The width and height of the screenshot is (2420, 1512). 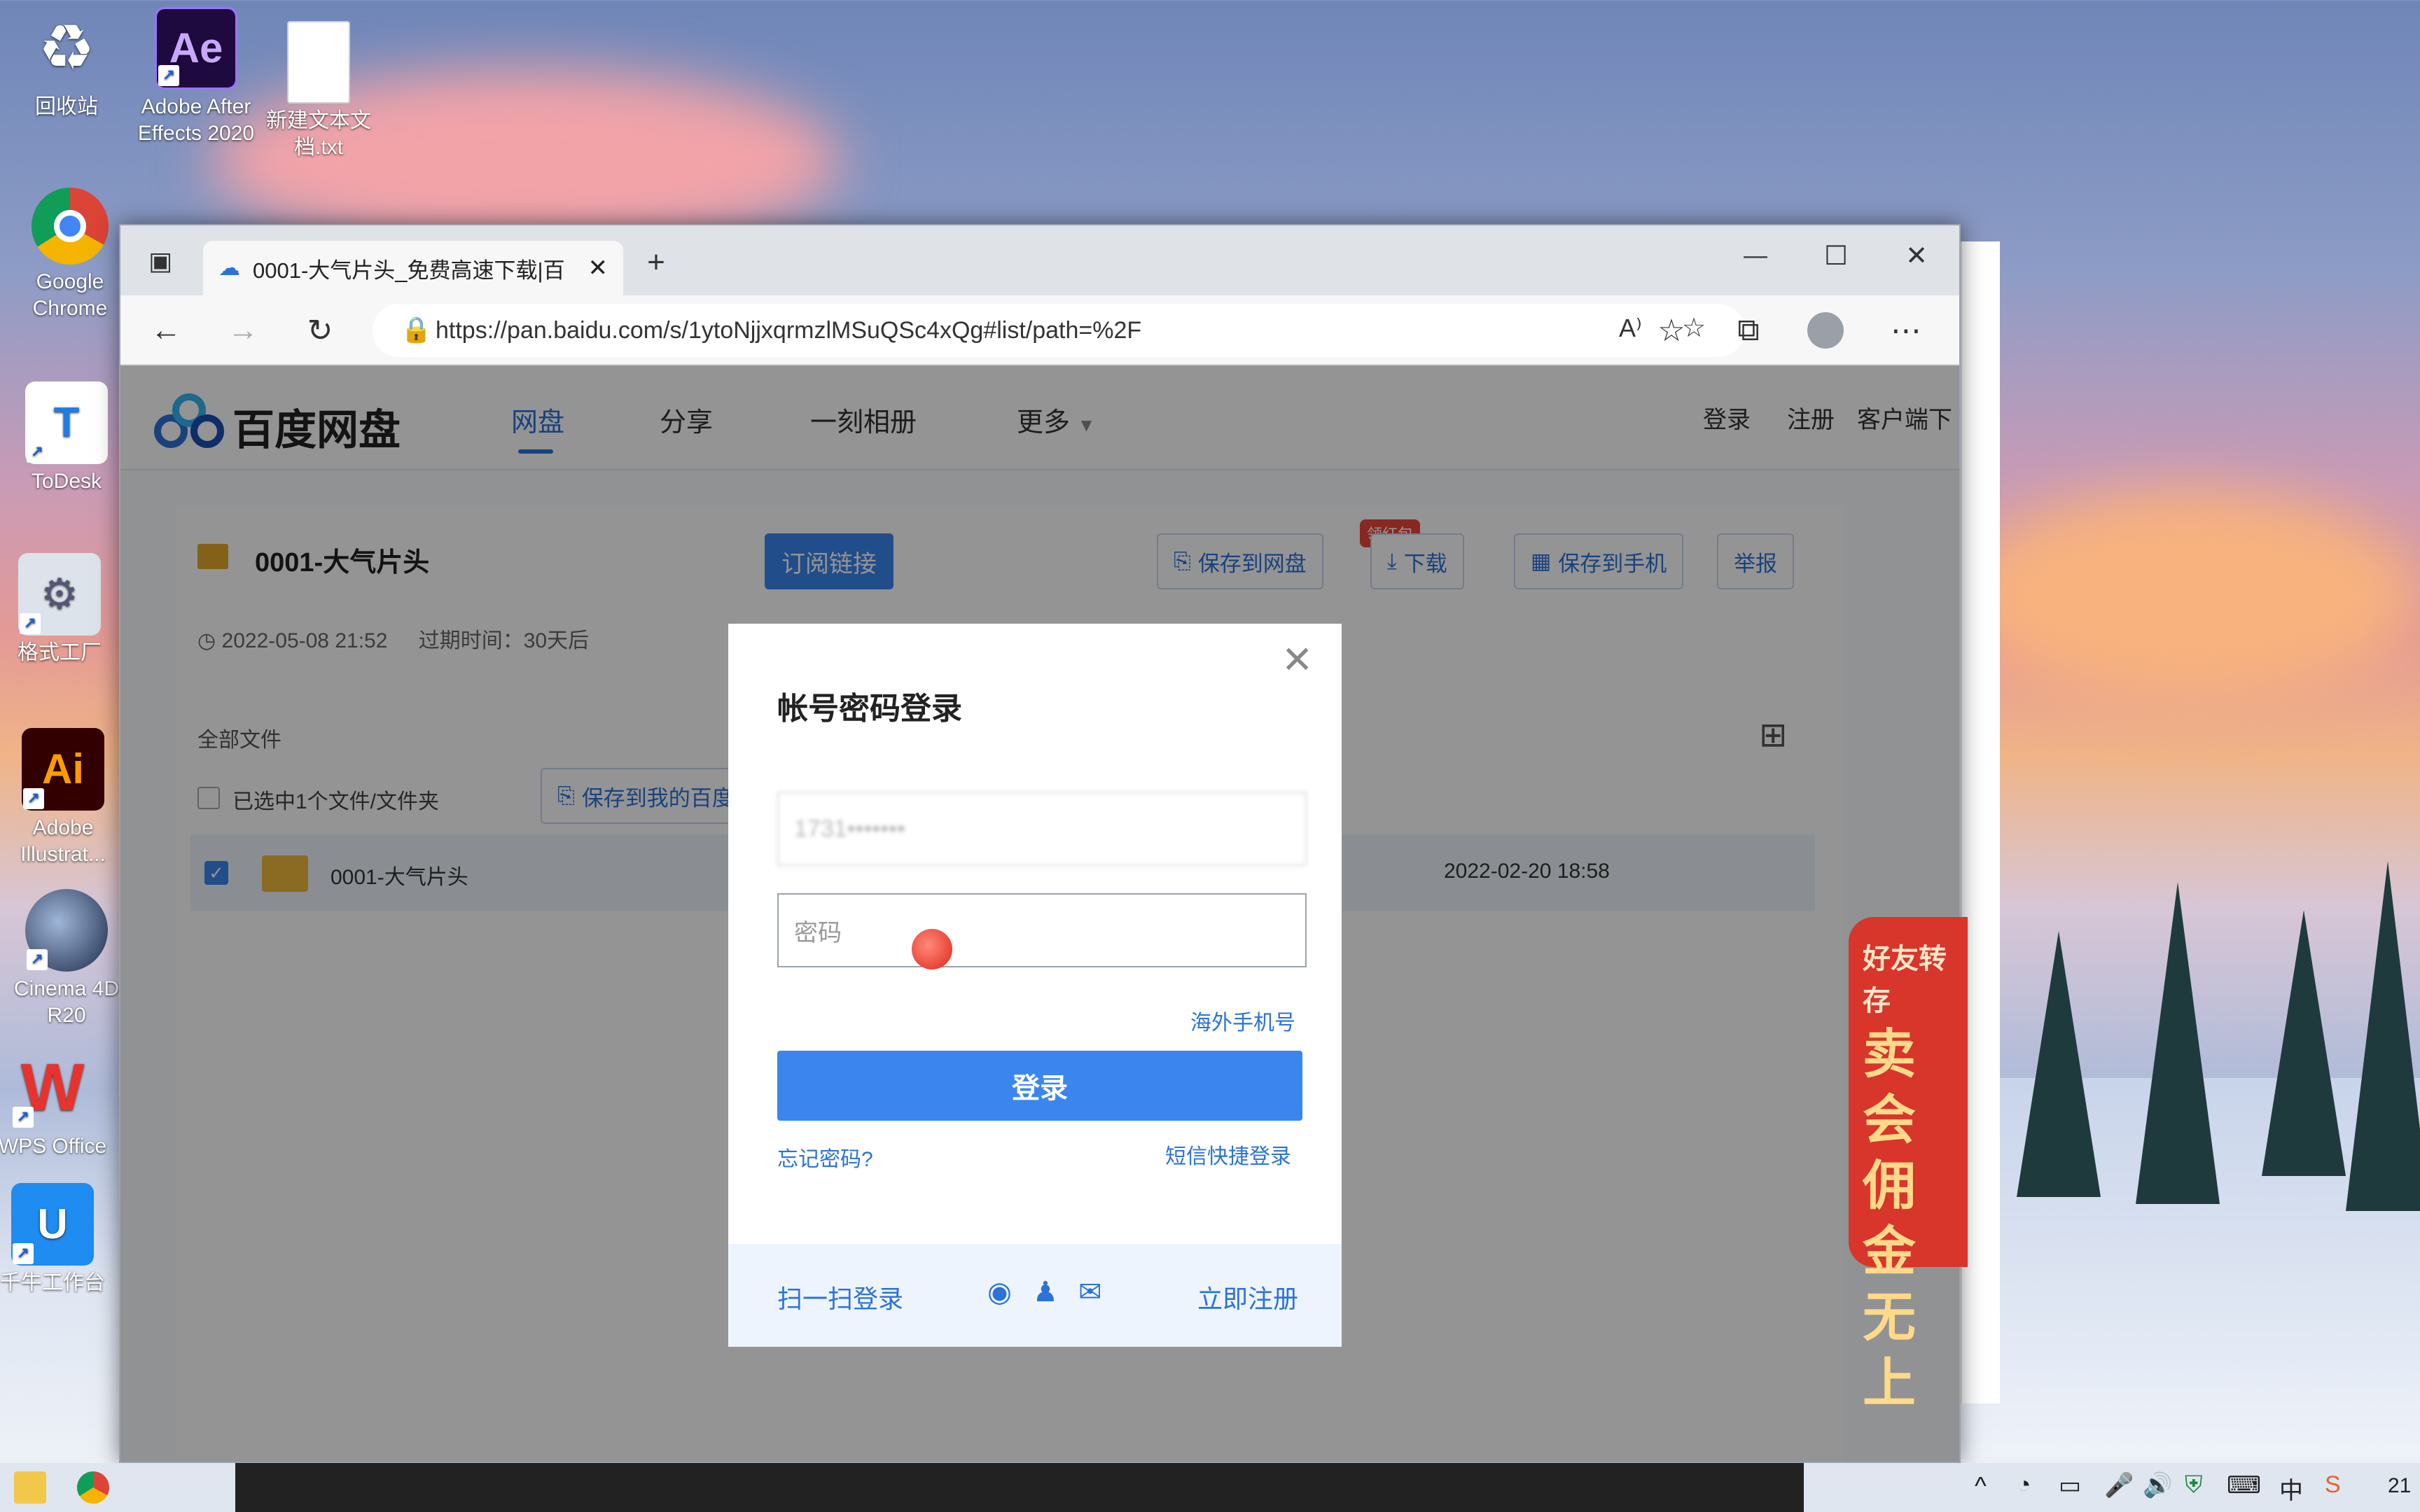 What do you see at coordinates (1045, 1292) in the screenshot?
I see `qq-icon: ♟` at bounding box center [1045, 1292].